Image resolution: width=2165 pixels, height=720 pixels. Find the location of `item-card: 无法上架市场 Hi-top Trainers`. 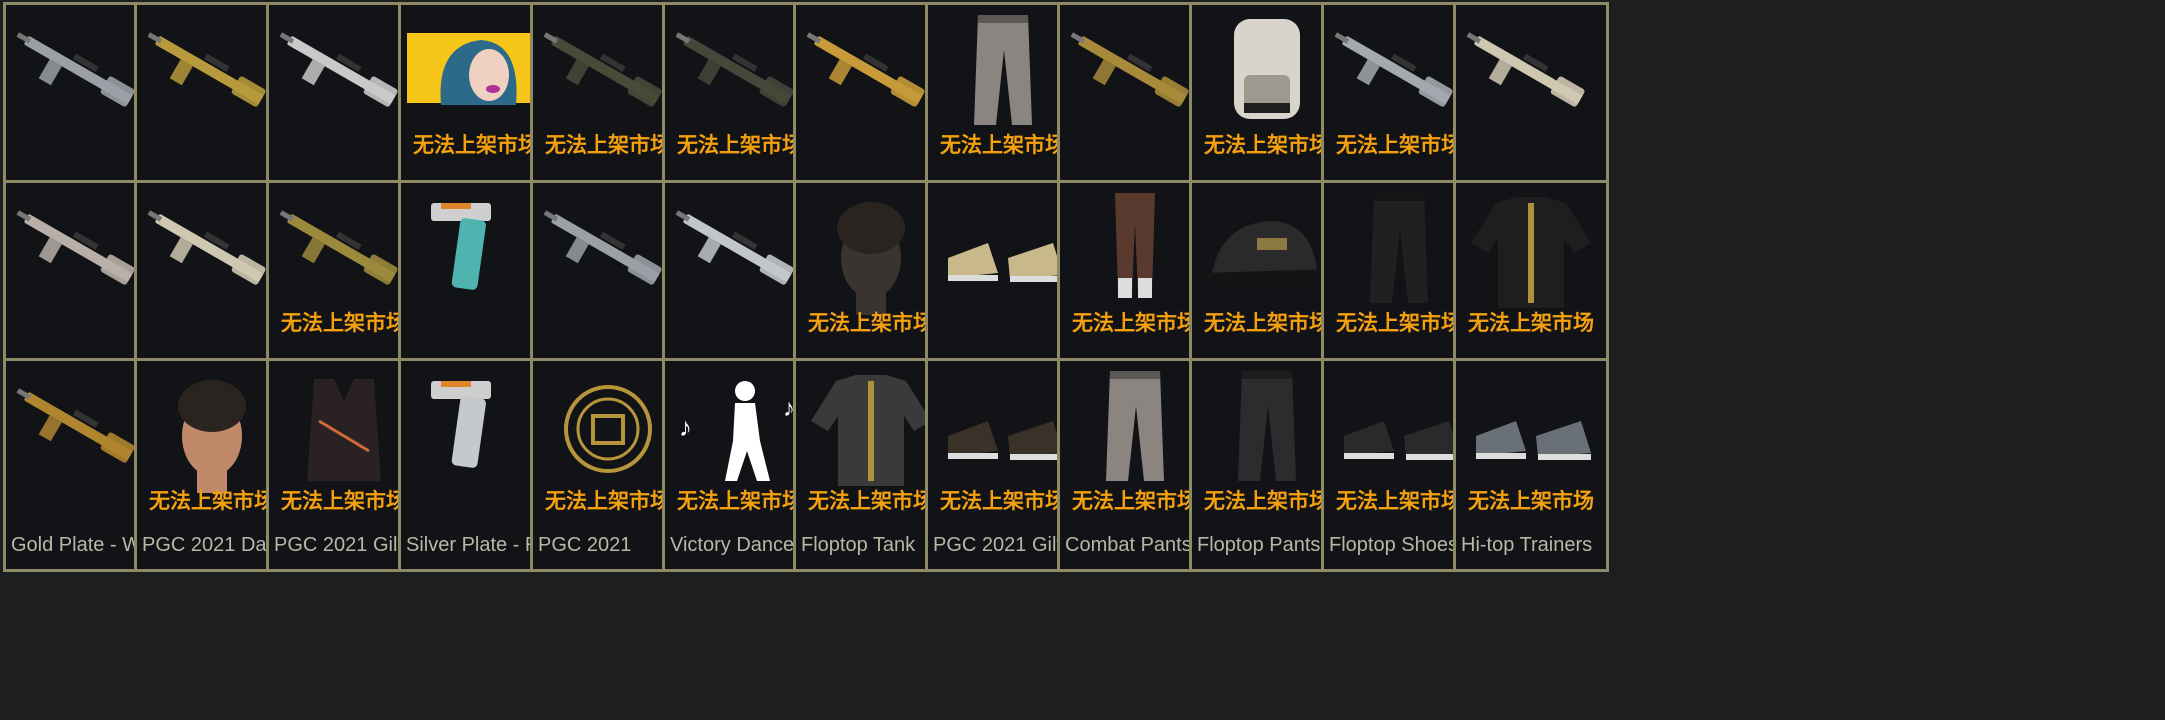

item-card: 无法上架市场 Hi-top Trainers is located at coordinates (1531, 465).